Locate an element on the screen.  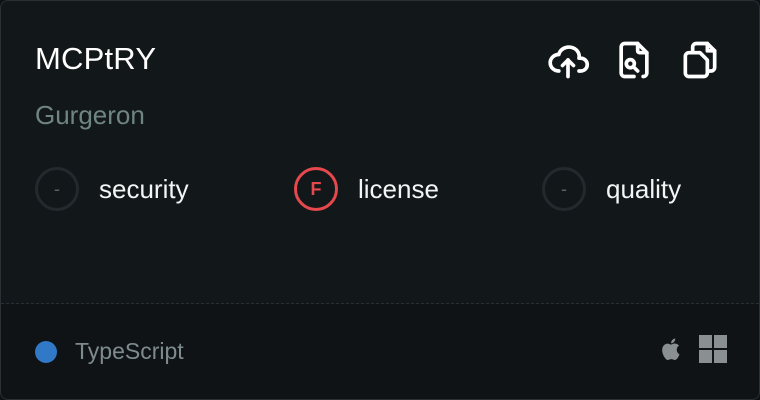
inspect-button is located at coordinates (634, 60).